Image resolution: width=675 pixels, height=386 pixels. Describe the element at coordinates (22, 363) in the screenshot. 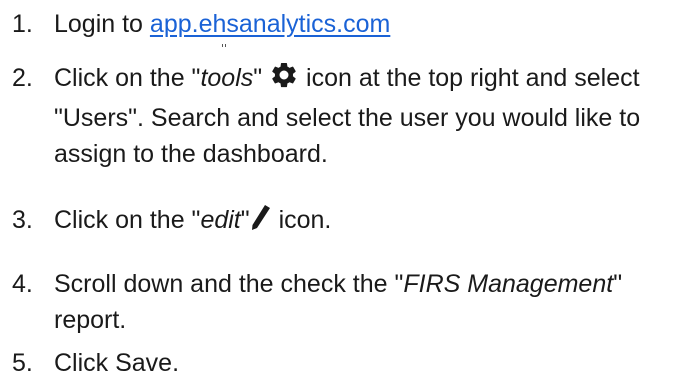

I see `step-number: 5.` at that location.